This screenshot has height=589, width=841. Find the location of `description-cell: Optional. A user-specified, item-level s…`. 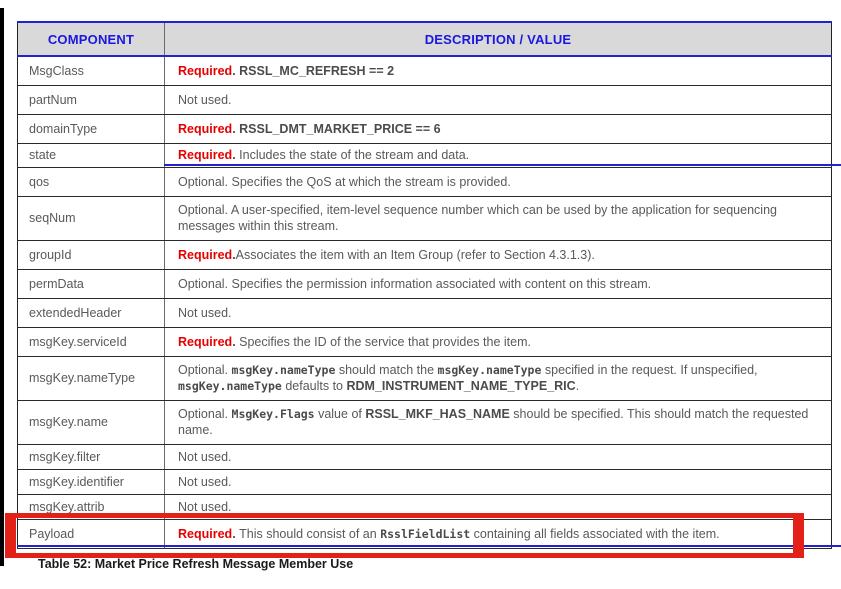

description-cell: Optional. A user-specified, item-level s… is located at coordinates (498, 218).